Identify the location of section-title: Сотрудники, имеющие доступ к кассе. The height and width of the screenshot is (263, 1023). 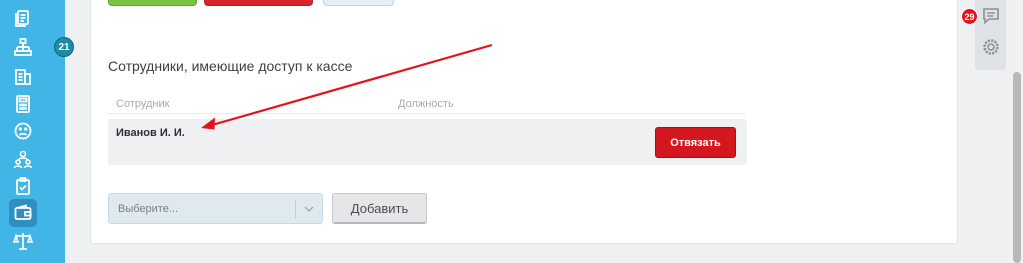
(230, 66).